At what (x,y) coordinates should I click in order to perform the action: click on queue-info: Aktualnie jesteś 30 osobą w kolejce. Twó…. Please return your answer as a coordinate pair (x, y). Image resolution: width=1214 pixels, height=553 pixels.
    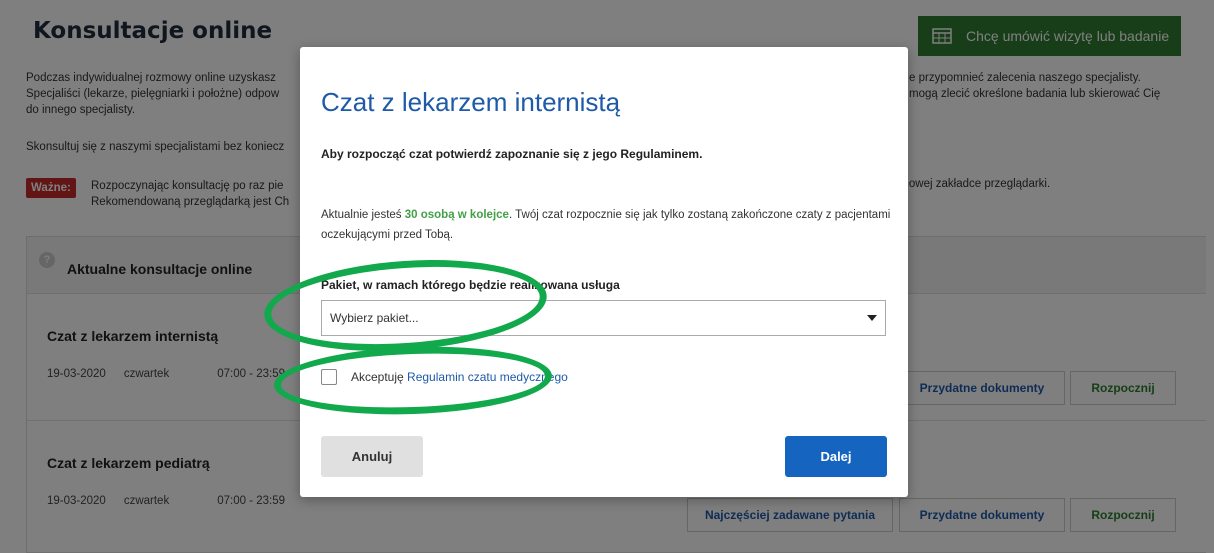
    Looking at the image, I should click on (606, 225).